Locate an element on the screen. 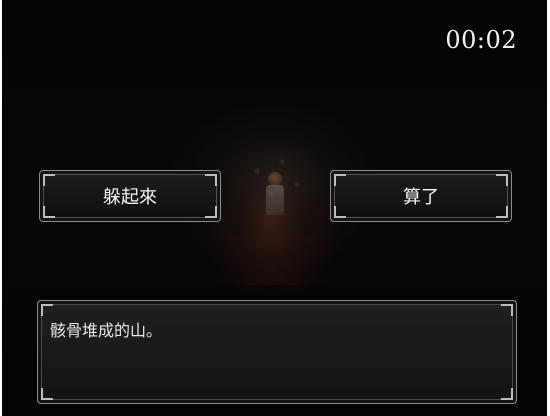  player-character is located at coordinates (275, 195).